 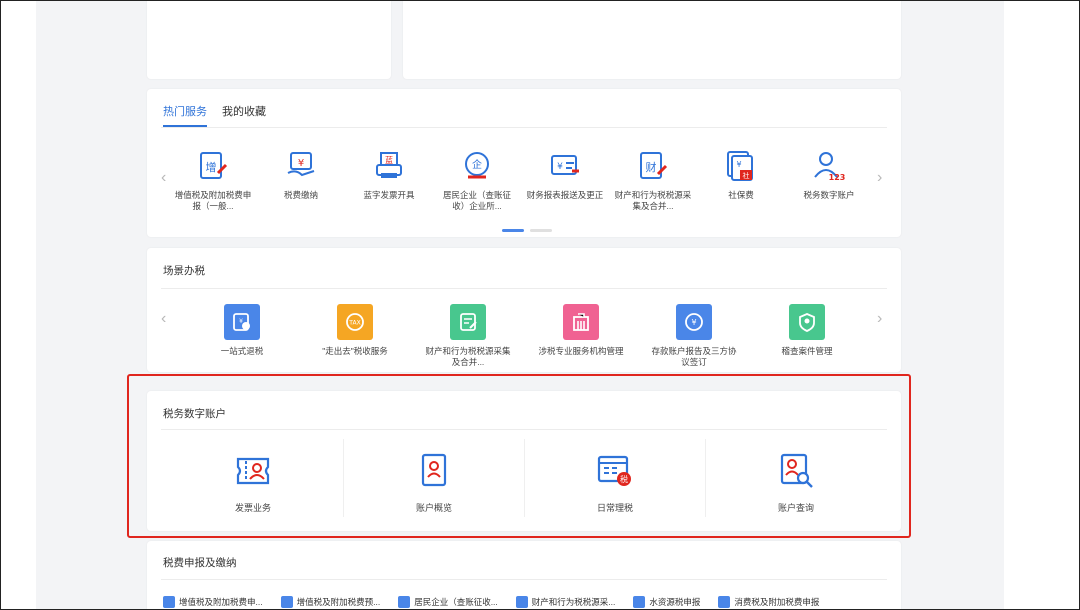 What do you see at coordinates (565, 165) in the screenshot?
I see `financial-report-icon: ¥` at bounding box center [565, 165].